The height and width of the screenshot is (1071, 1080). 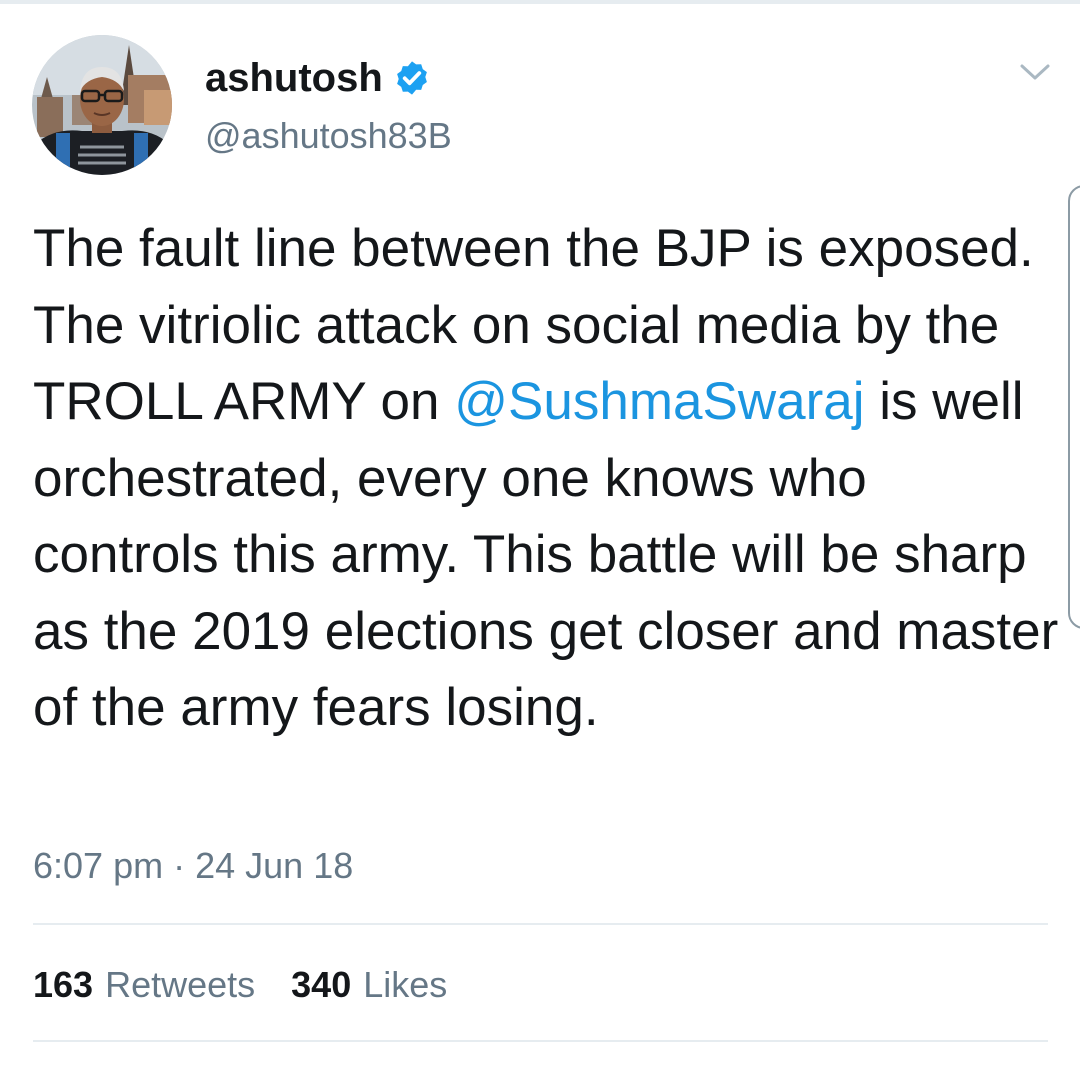 What do you see at coordinates (328, 136) in the screenshot?
I see `author-handle: @ashutosh83B` at bounding box center [328, 136].